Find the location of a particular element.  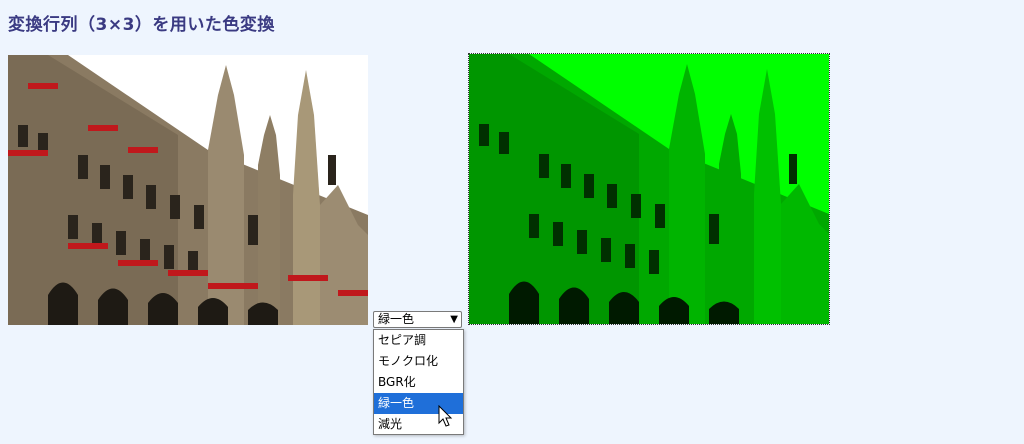

page-title: 変換行列（3×3）を用いた色変換 is located at coordinates (141, 25).